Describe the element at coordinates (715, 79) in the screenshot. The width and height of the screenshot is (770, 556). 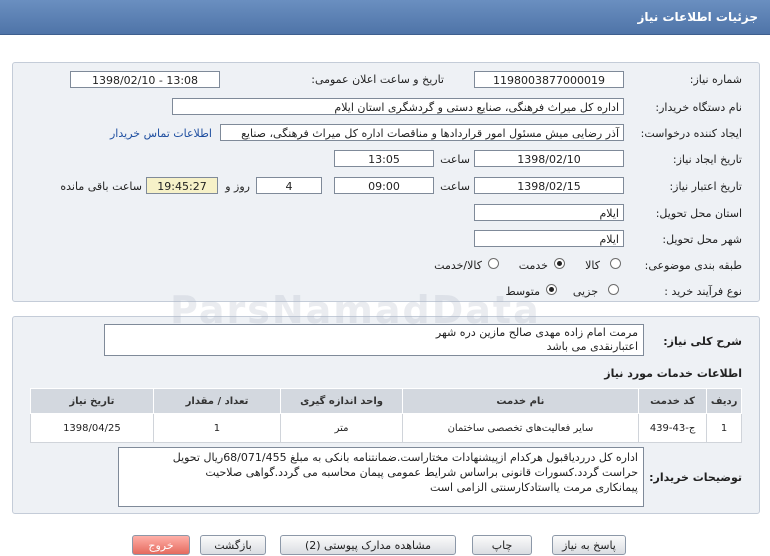
I see `need-number-label: شماره نیاز:` at that location.